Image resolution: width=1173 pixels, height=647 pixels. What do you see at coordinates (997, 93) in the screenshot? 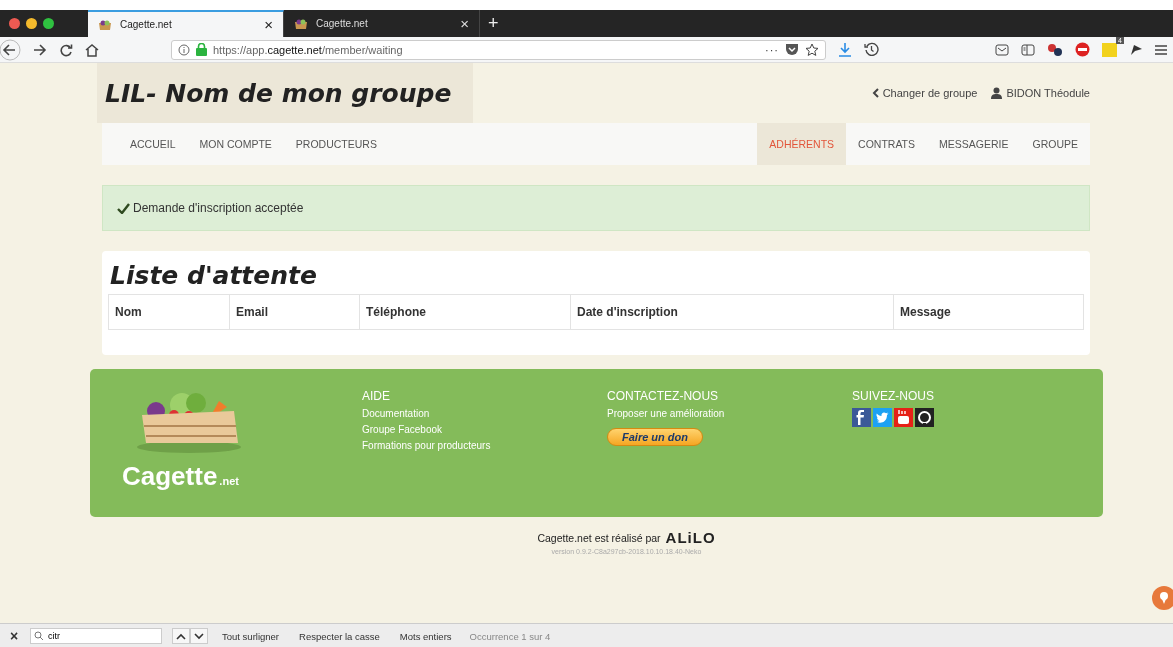
I see `user-icon` at bounding box center [997, 93].